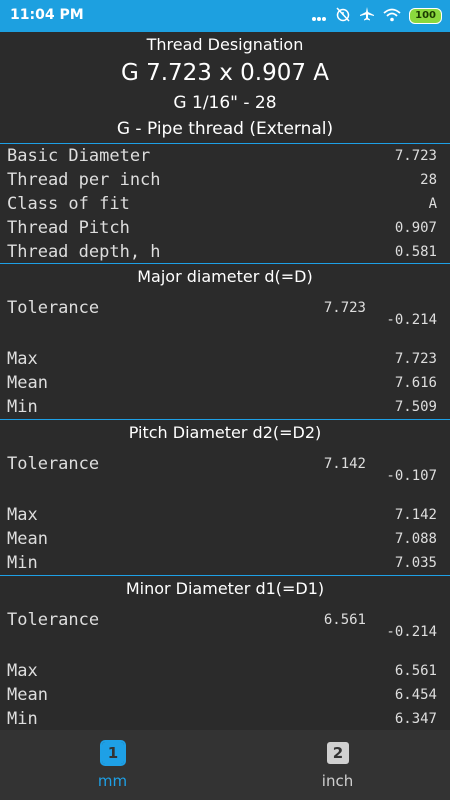  Describe the element at coordinates (344, 308) in the screenshot. I see `tolerance-base: 7.723` at that location.